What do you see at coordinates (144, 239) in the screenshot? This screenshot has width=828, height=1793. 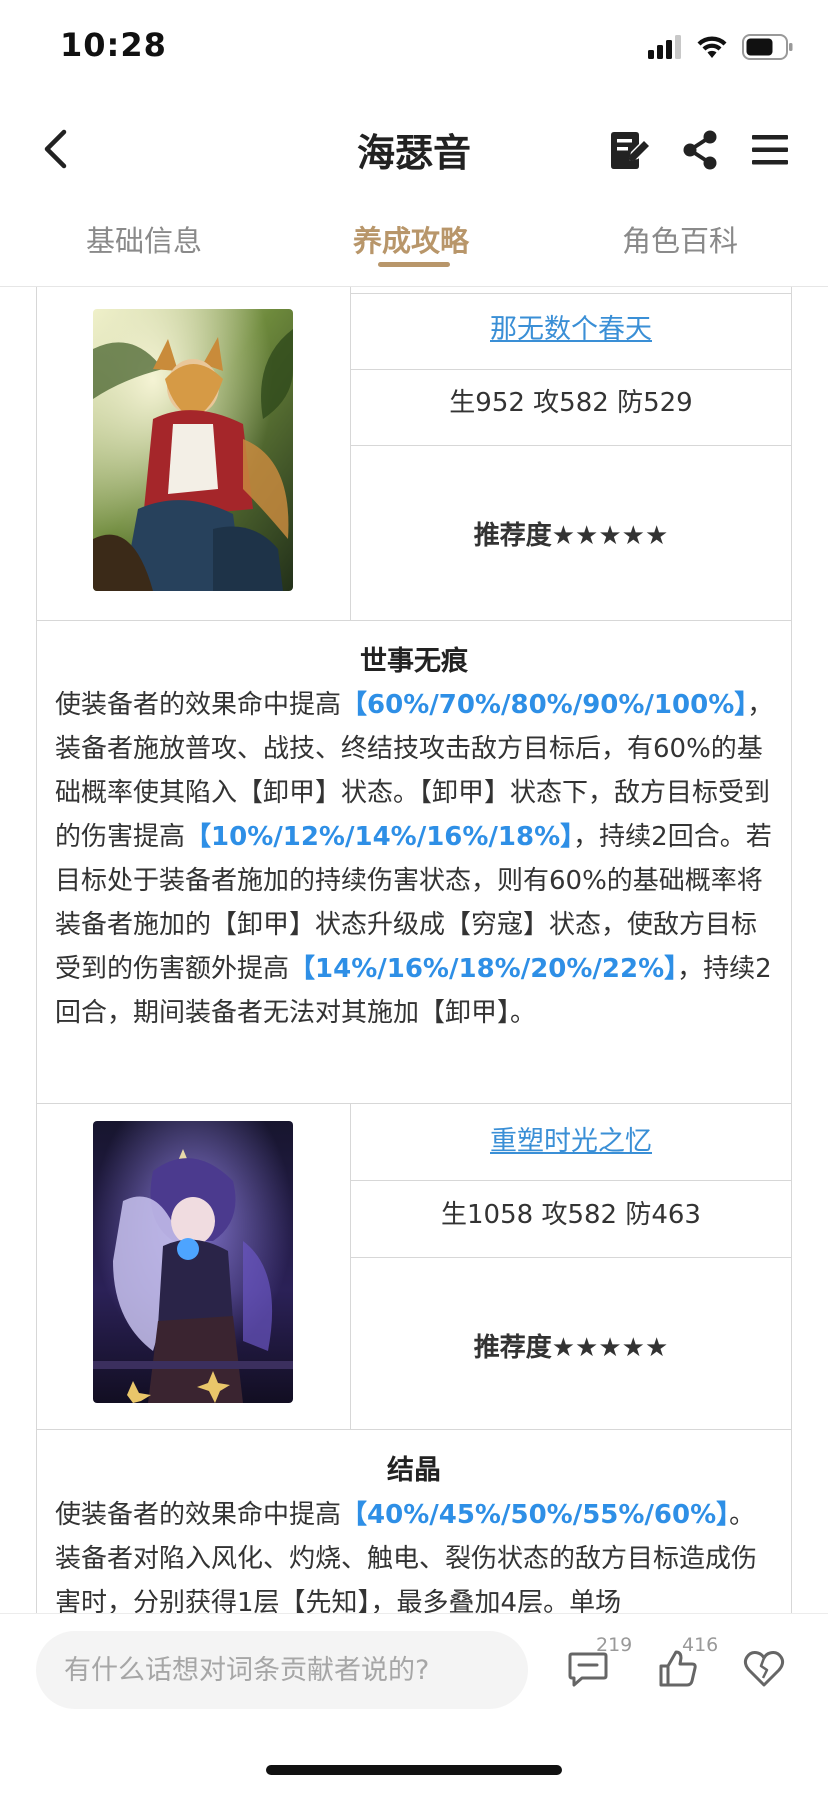 I see `tab-basic-info: 基础信息` at bounding box center [144, 239].